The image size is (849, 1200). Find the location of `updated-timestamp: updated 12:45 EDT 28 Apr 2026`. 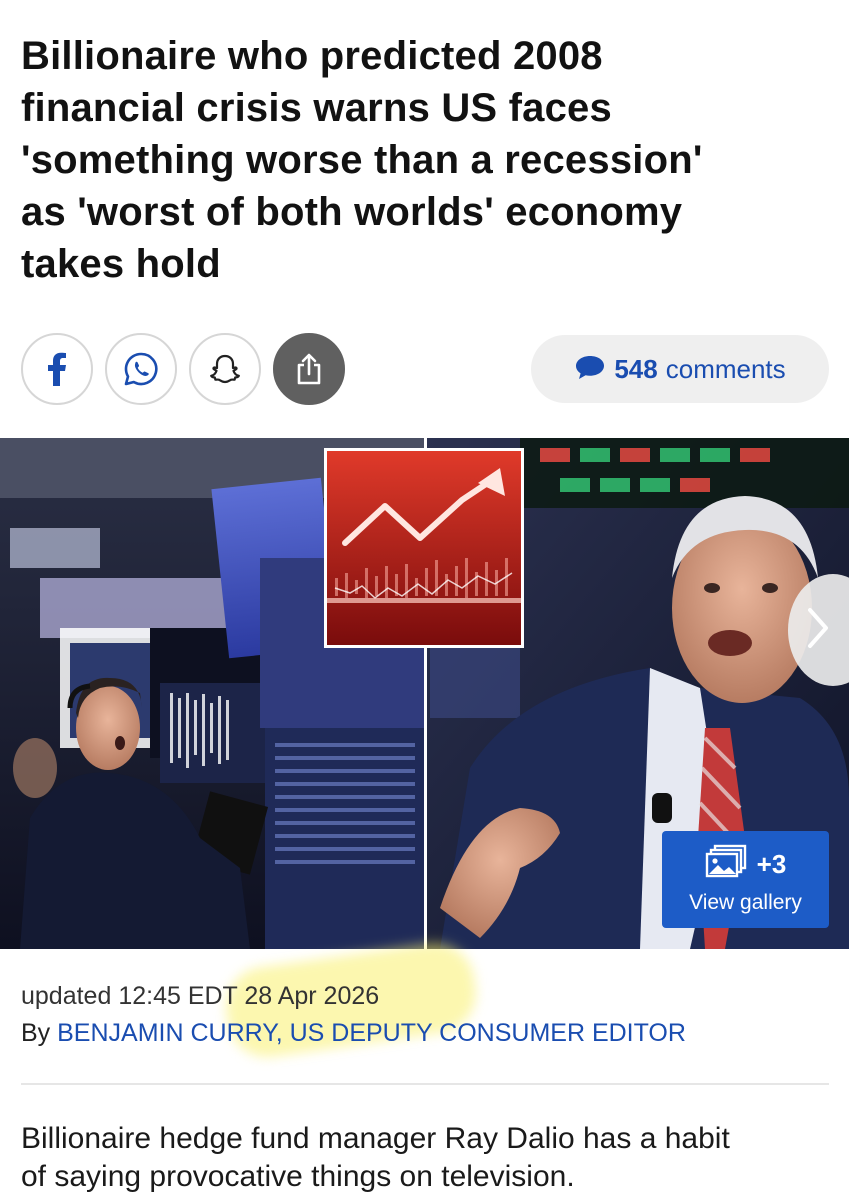

updated-timestamp: updated 12:45 EDT 28 Apr 2026 is located at coordinates (200, 996).